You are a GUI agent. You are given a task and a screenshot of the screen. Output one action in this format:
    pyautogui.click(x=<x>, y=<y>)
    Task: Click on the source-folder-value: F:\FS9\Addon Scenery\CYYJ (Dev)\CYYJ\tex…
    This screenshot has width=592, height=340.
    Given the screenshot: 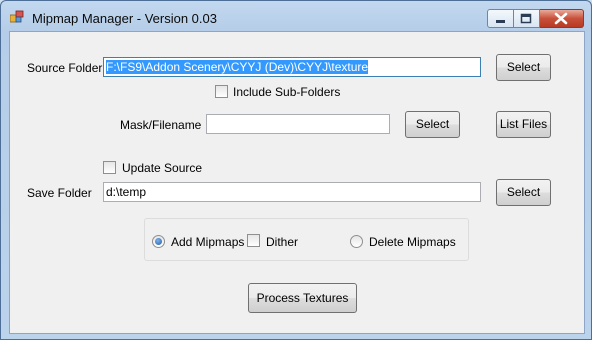 What is the action you would take?
    pyautogui.click(x=237, y=67)
    